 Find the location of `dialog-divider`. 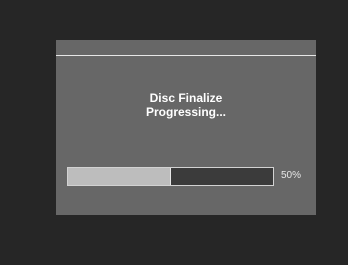

dialog-divider is located at coordinates (186, 55).